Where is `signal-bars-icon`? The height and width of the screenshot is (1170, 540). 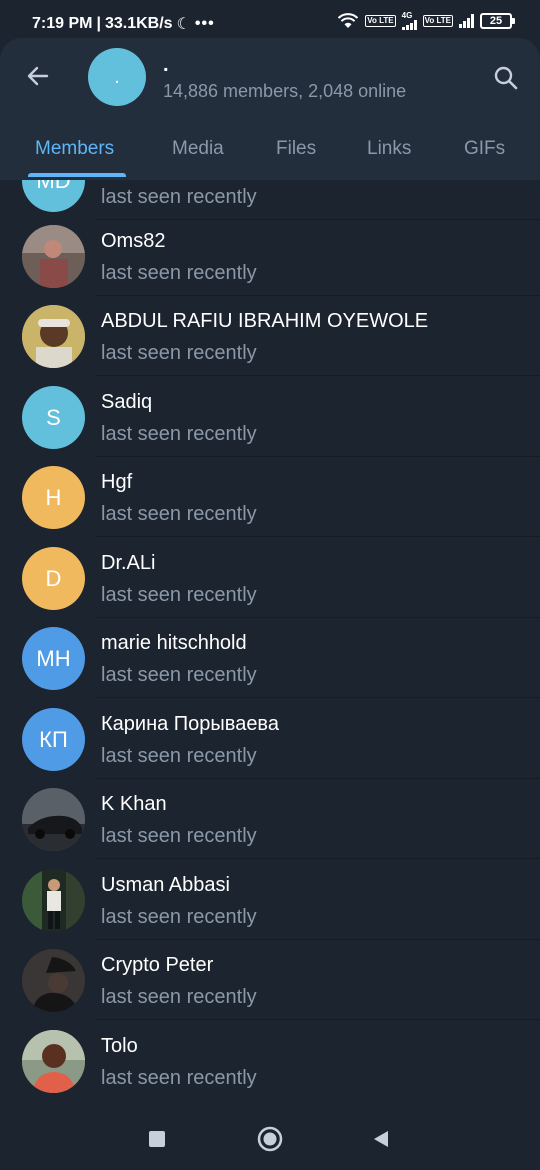 signal-bars-icon is located at coordinates (409, 25).